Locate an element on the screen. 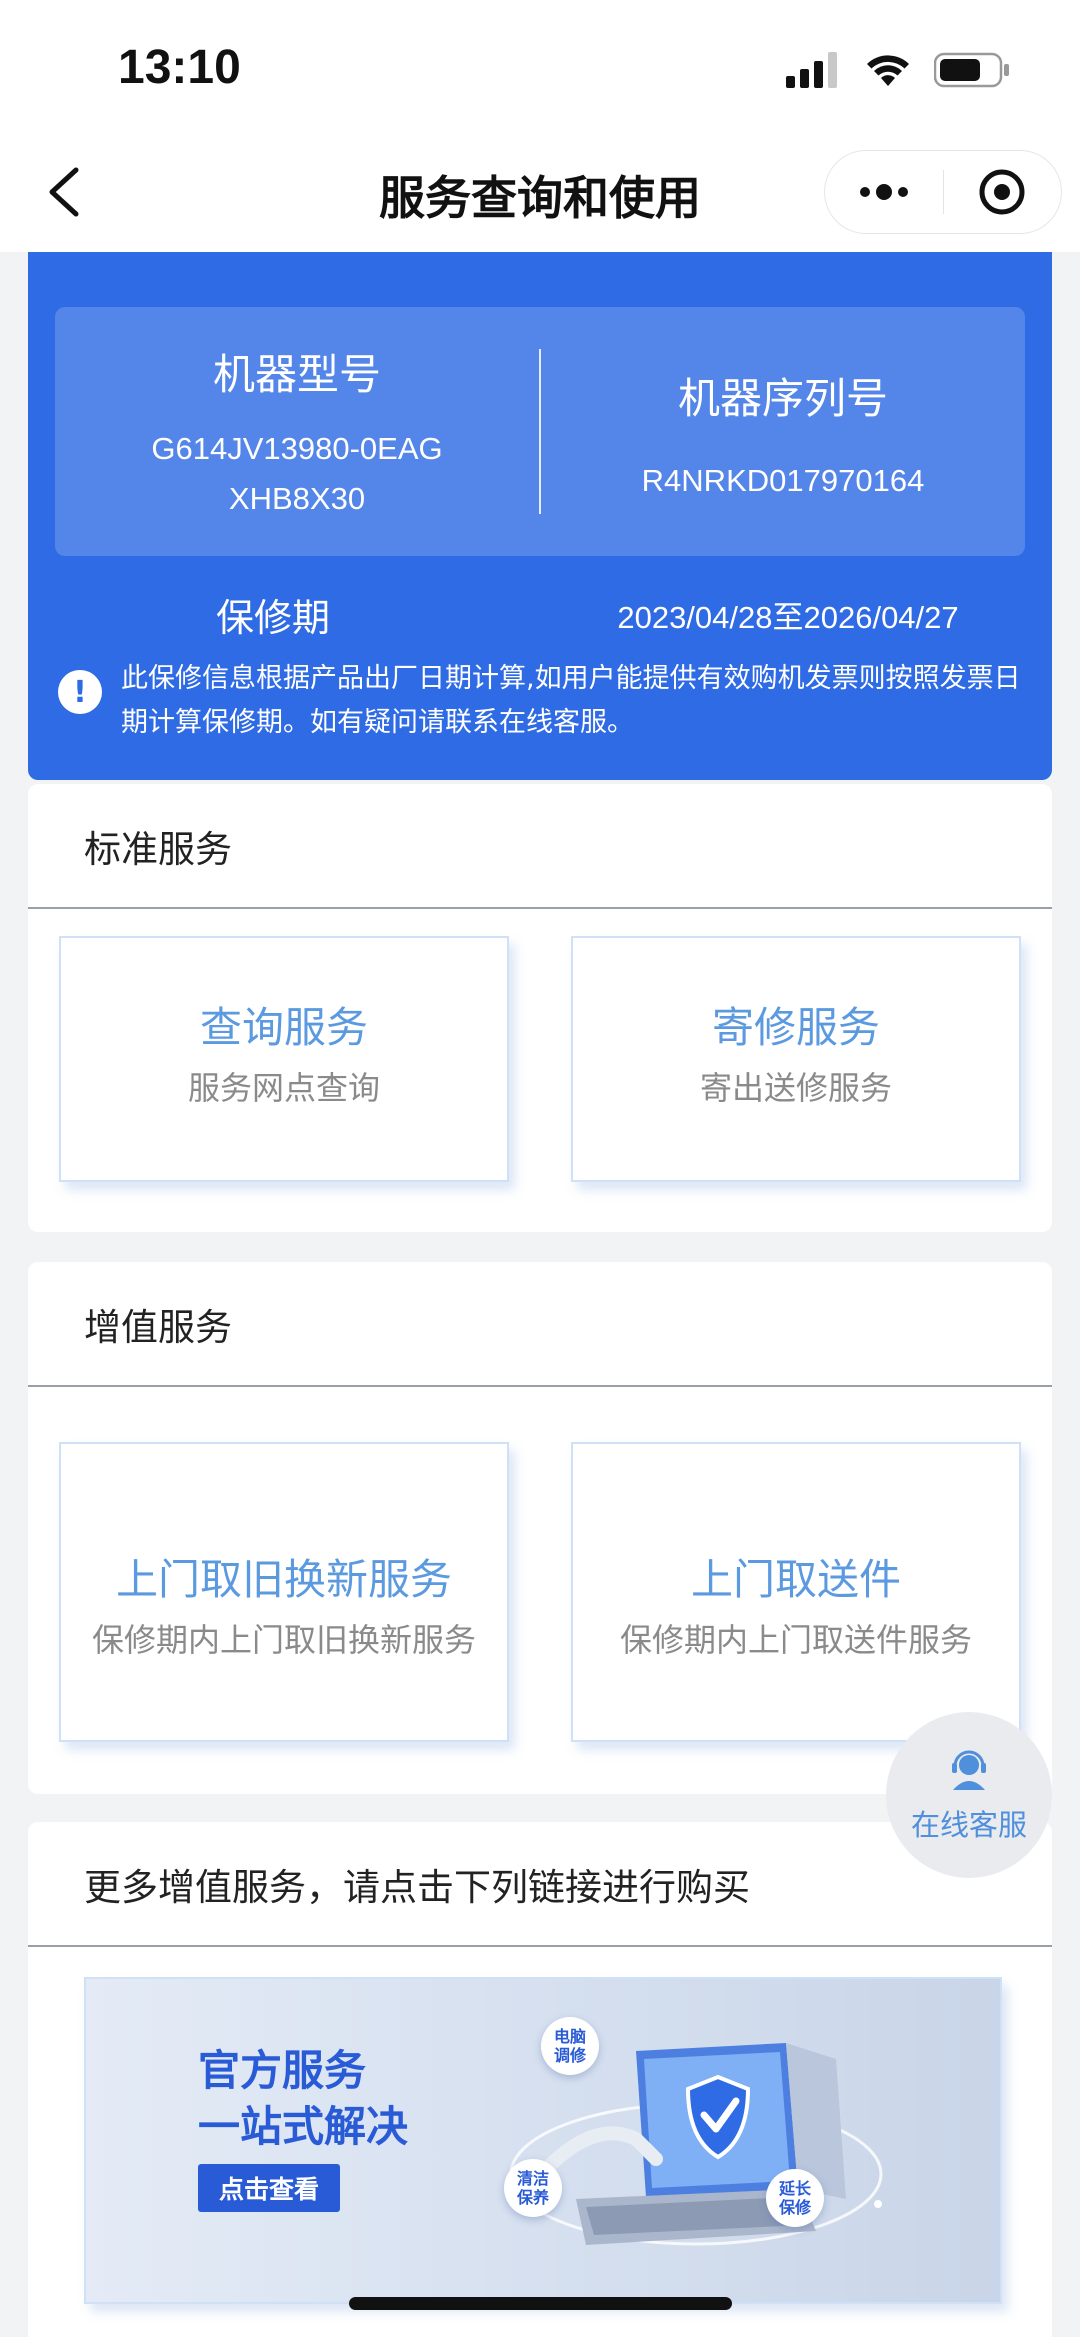  more-dots-icon is located at coordinates (865, 192).